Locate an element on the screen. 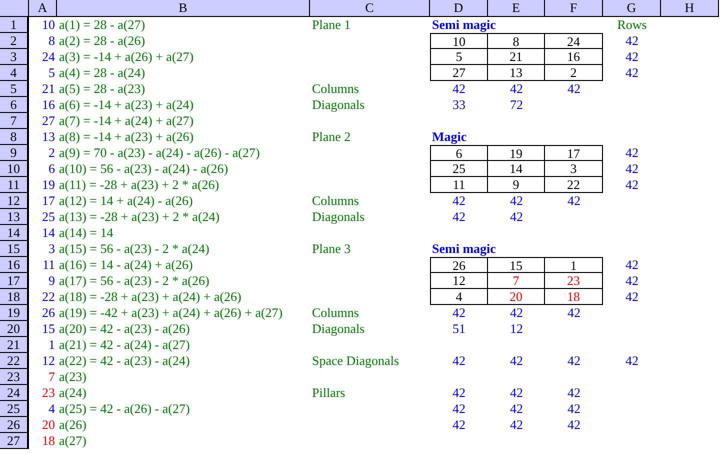 The image size is (721, 454). table-cell: 26 is located at coordinates (459, 265).